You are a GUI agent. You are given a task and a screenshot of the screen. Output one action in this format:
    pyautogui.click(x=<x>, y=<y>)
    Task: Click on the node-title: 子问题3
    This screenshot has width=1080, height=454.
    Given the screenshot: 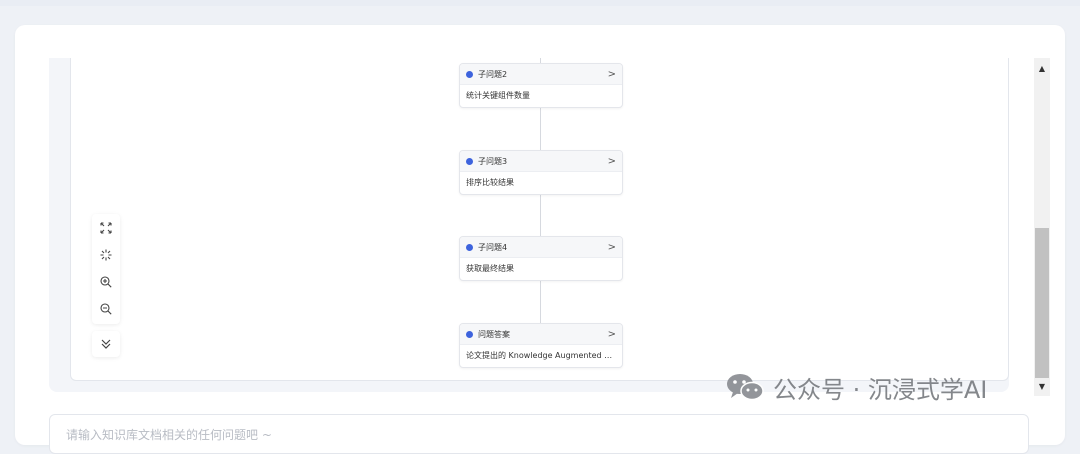 What is the action you would take?
    pyautogui.click(x=493, y=161)
    